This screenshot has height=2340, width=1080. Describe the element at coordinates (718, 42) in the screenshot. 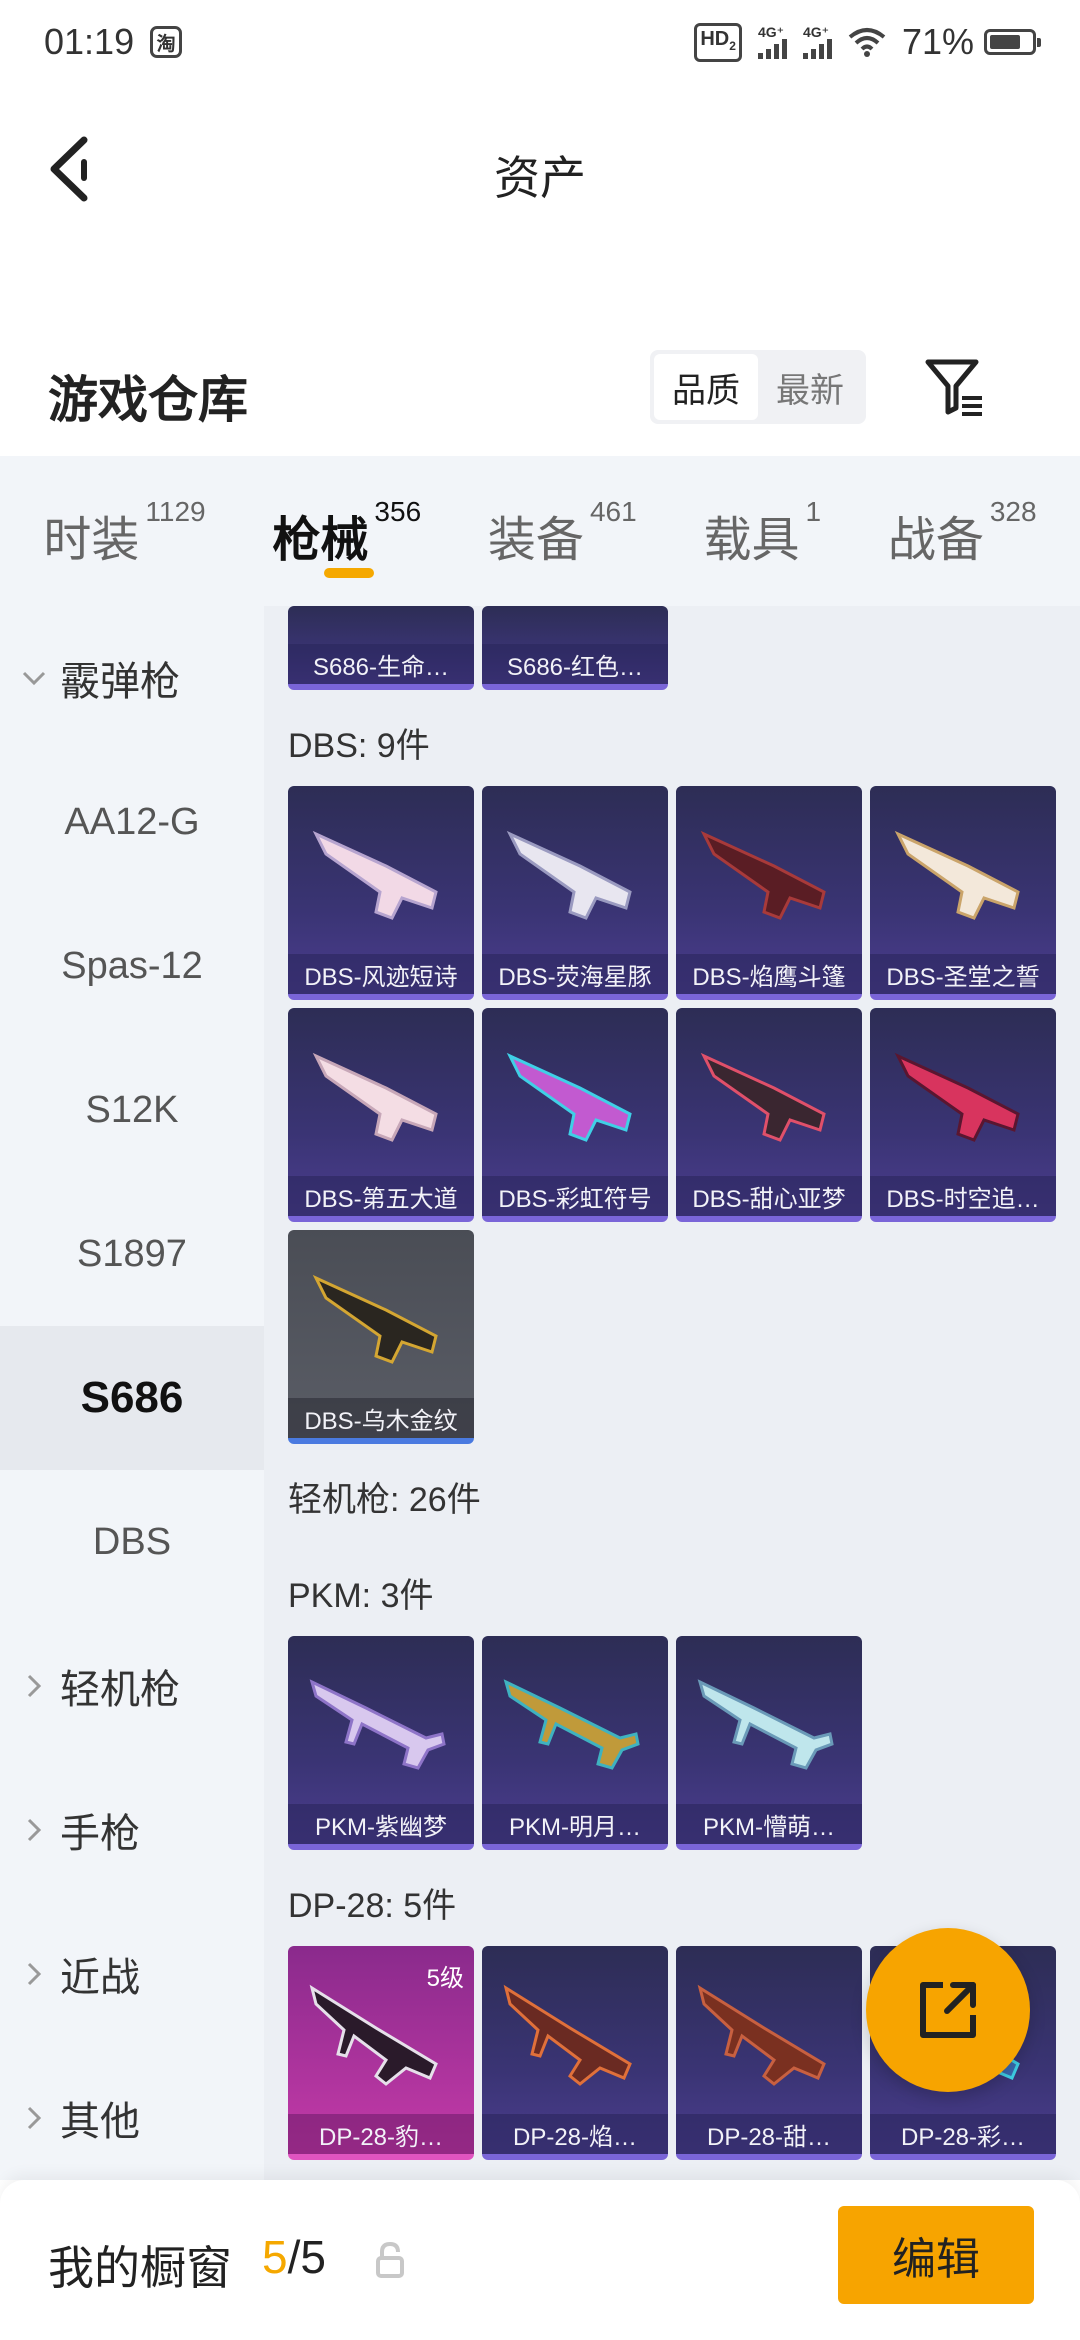

I see `hd-icon: HD2` at that location.